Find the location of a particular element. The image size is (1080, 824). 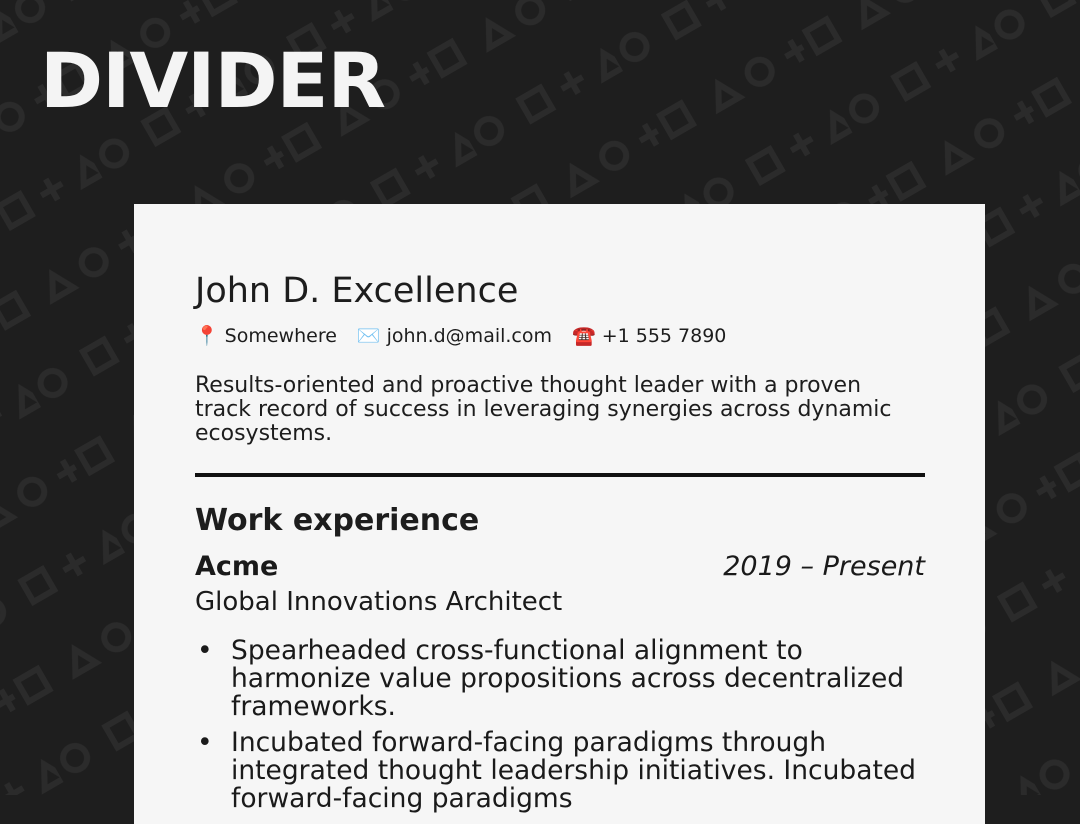

job-header: Acme 2019 – Present is located at coordinates (560, 567).